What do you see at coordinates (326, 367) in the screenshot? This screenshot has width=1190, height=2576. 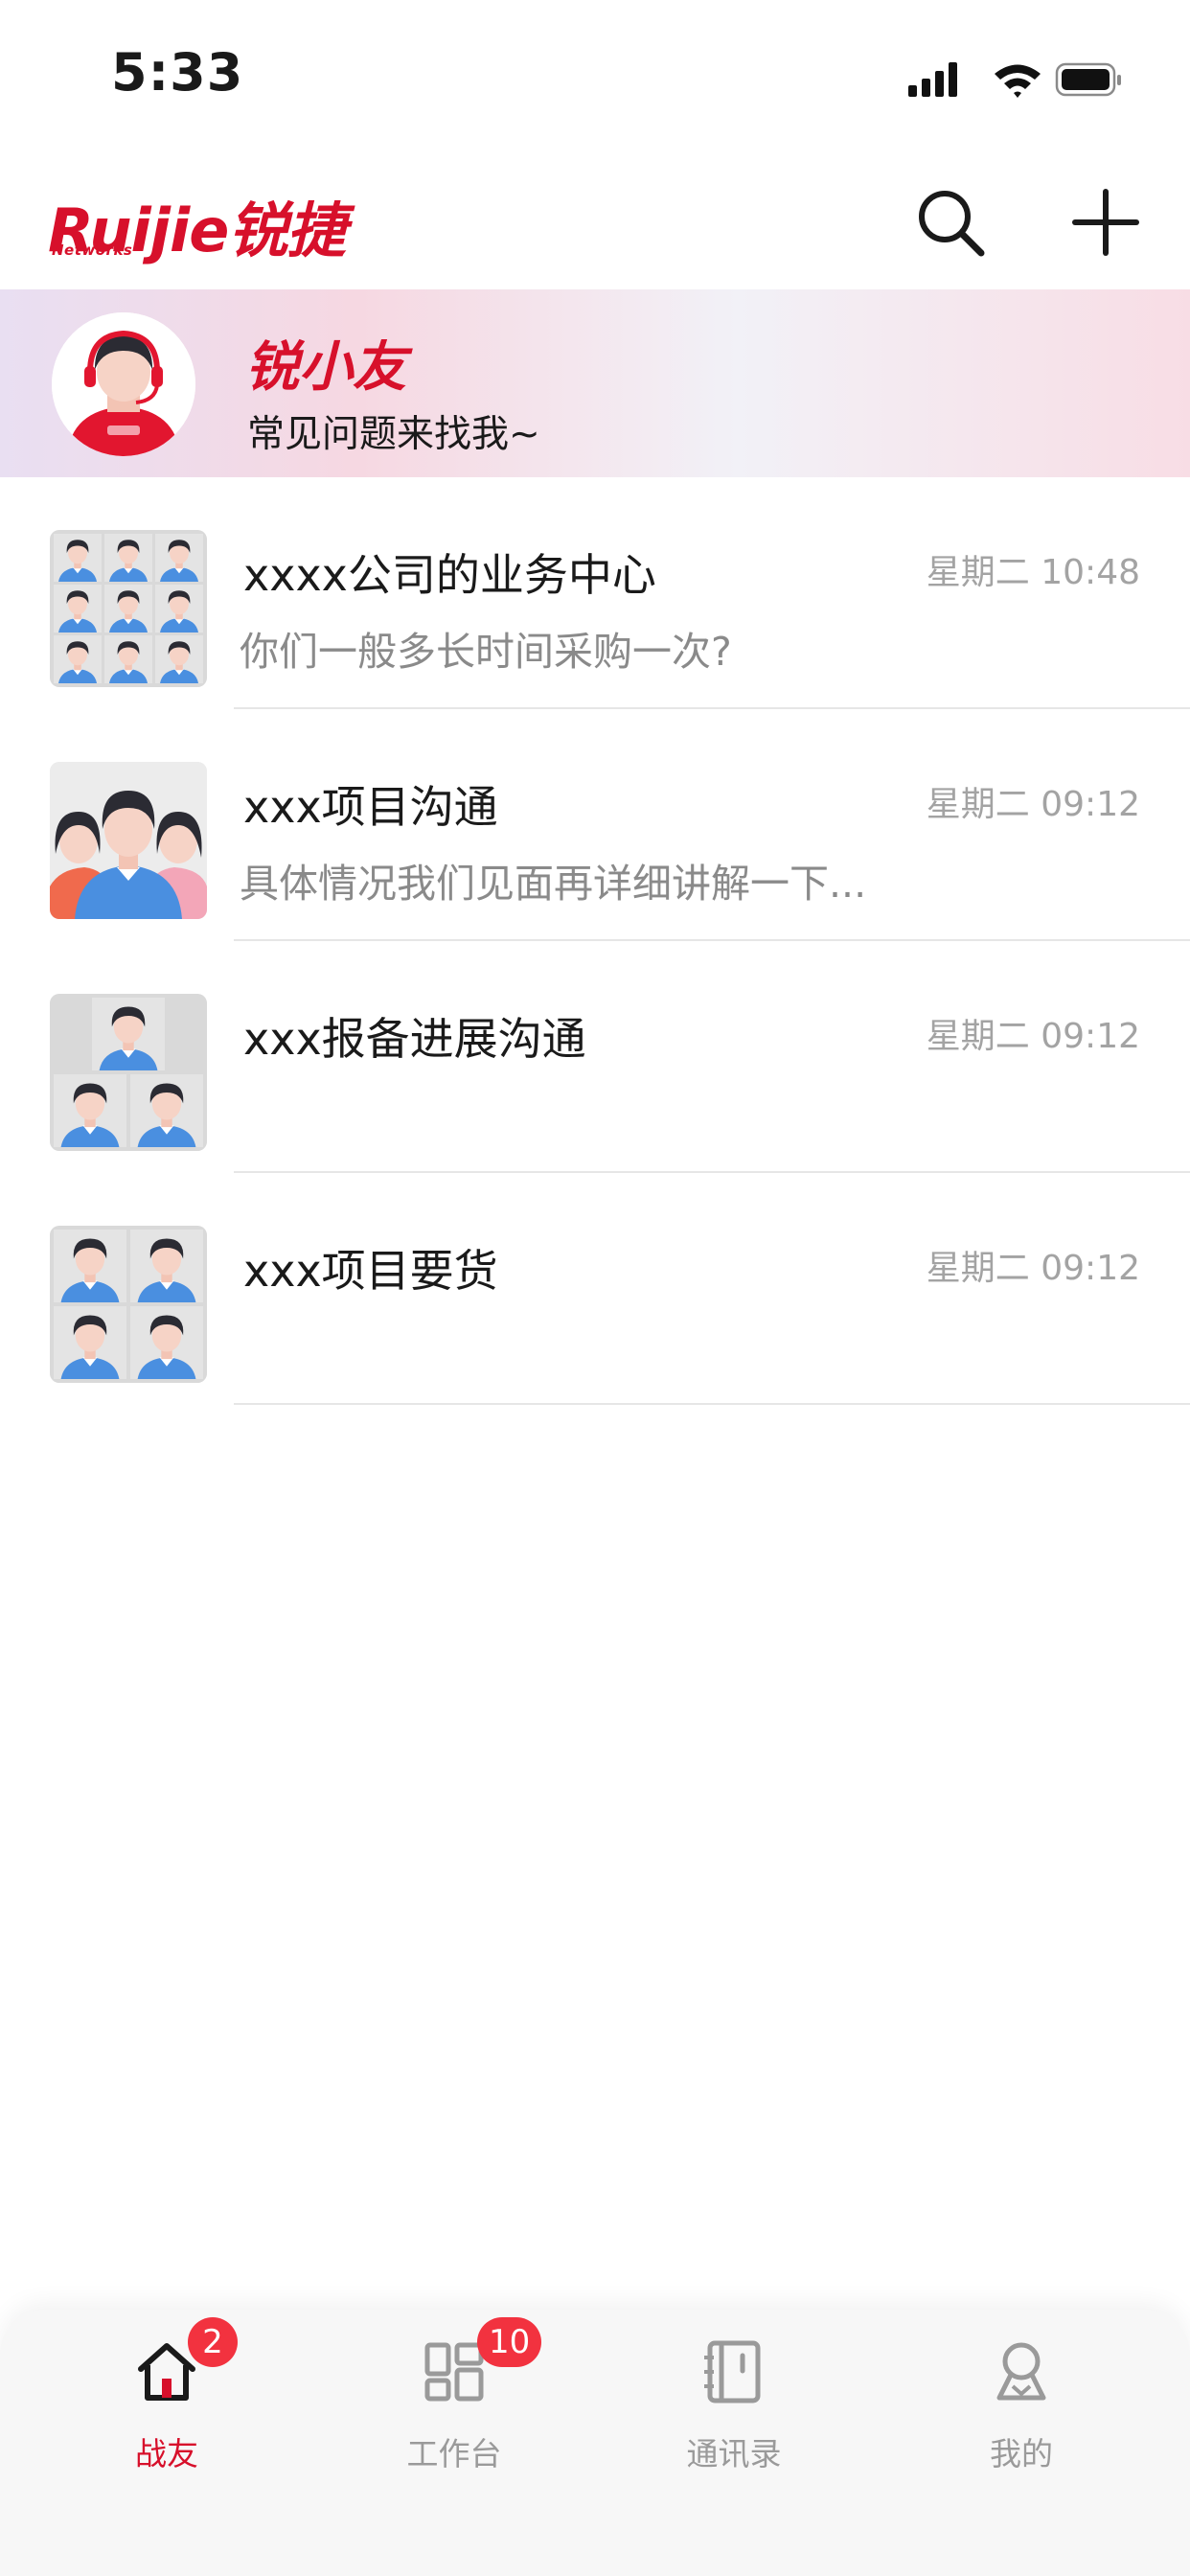 I see `assistant-name: 锐小友` at bounding box center [326, 367].